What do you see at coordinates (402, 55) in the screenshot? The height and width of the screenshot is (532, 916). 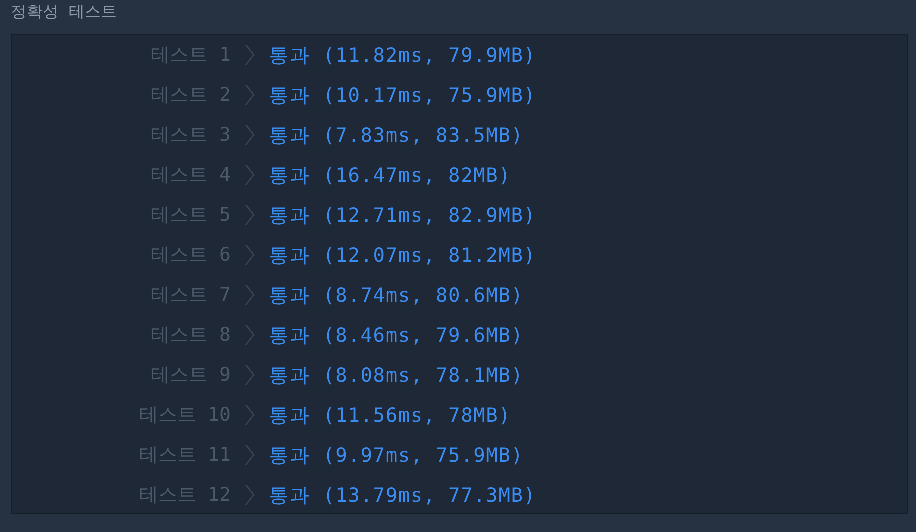 I see `test-result: 통과 (11.82ms, 79.9MB)` at bounding box center [402, 55].